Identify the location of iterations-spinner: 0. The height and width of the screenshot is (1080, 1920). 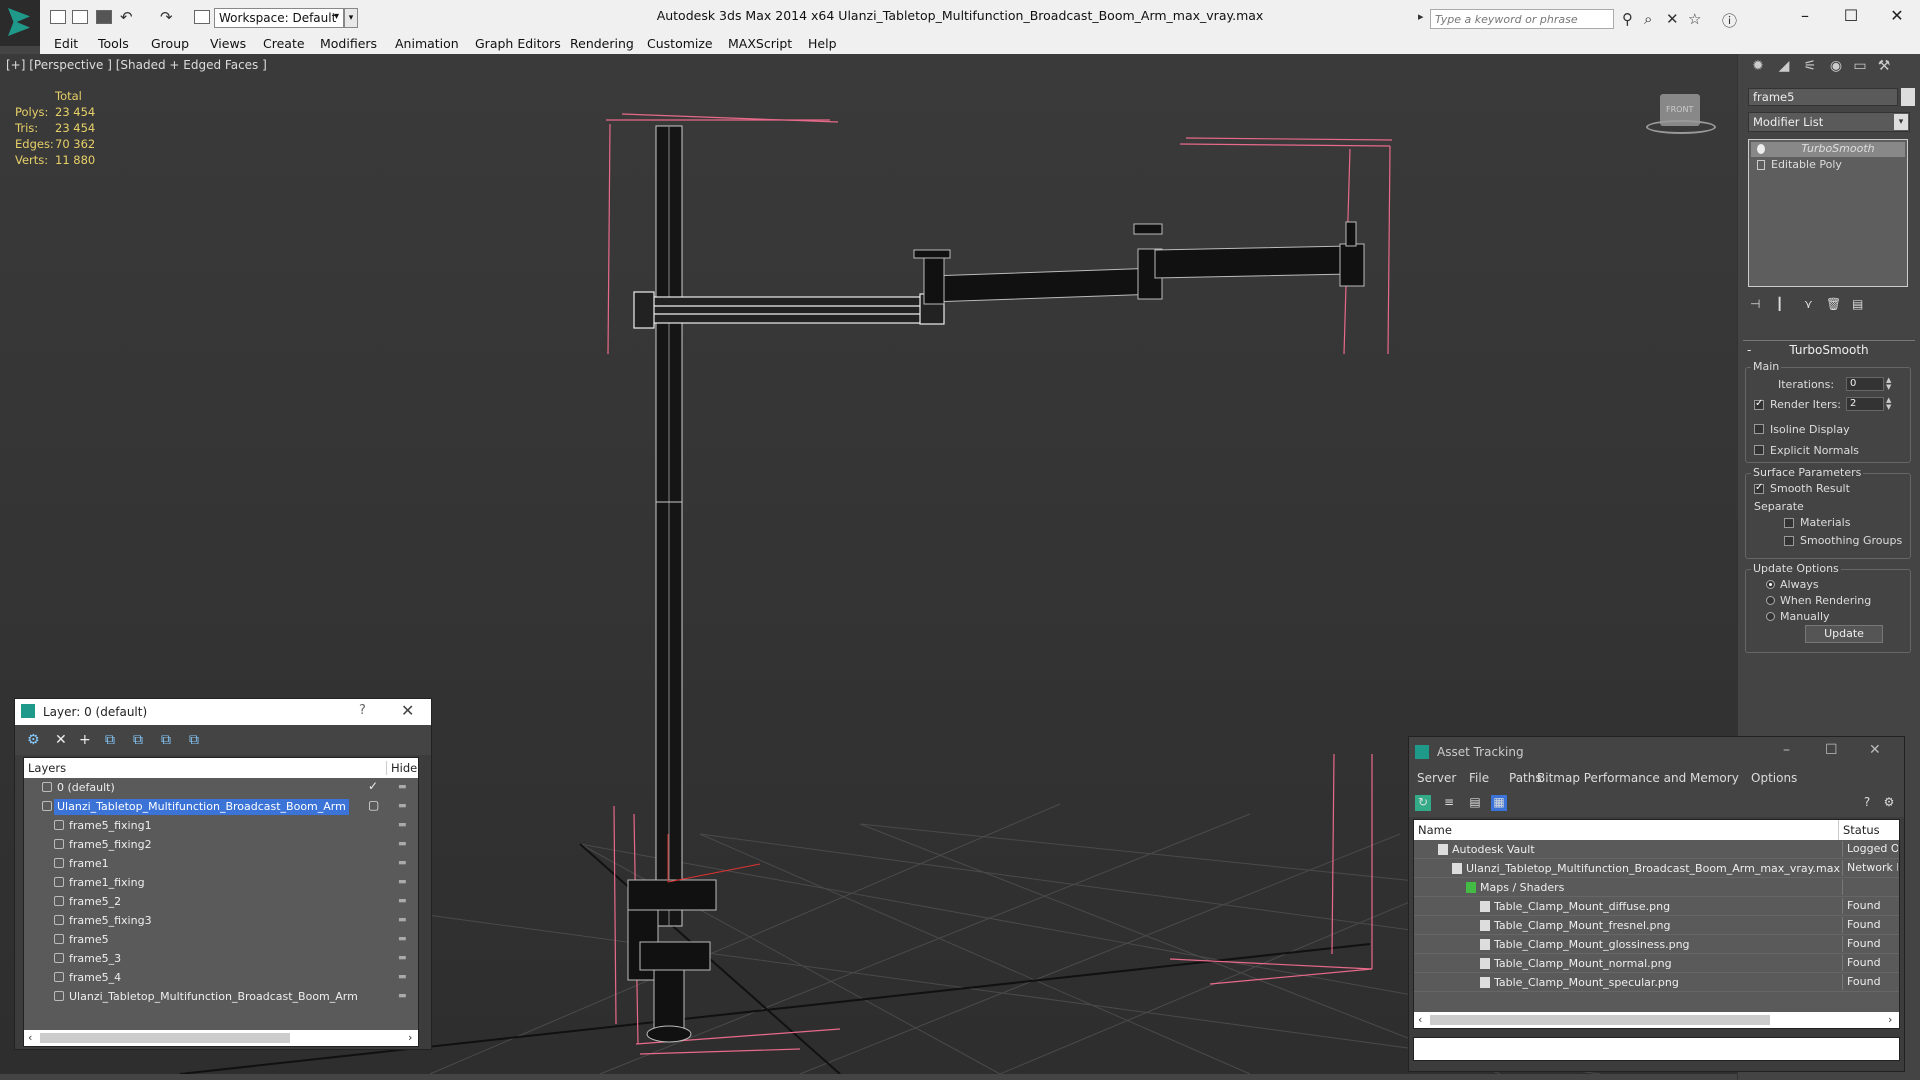
(1865, 384).